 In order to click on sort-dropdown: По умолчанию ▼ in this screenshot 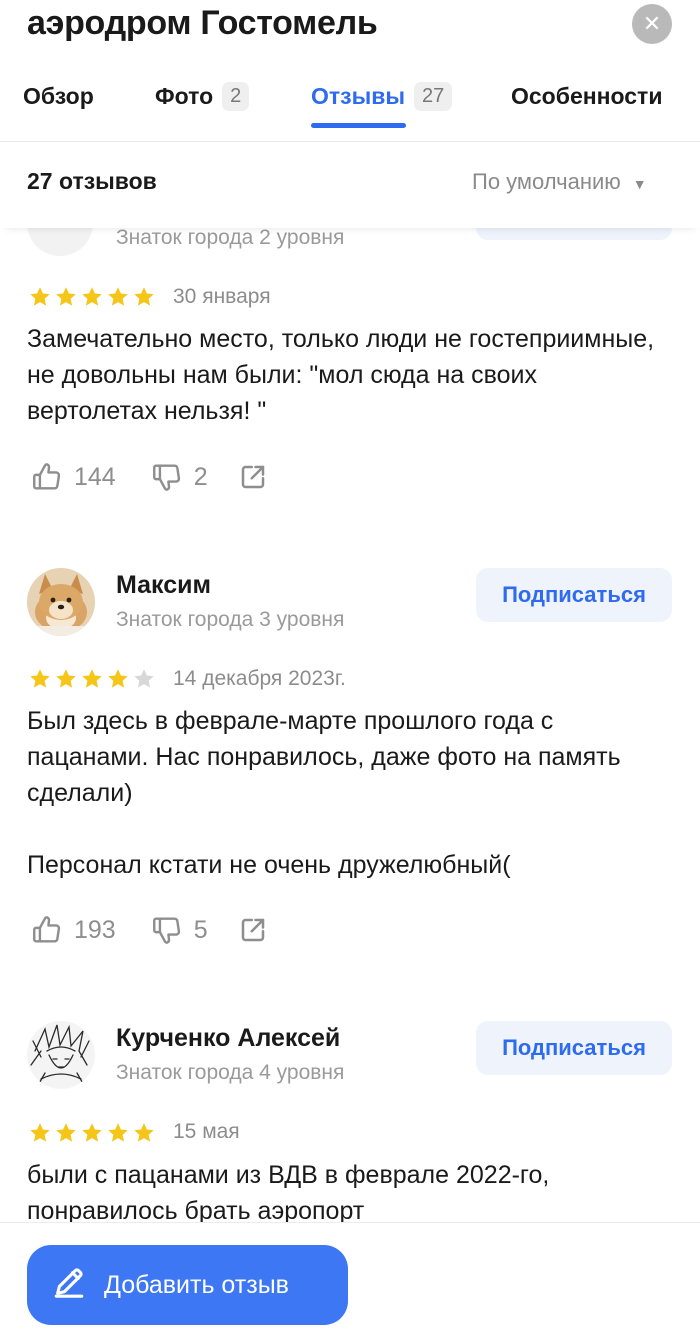, I will do `click(559, 182)`.